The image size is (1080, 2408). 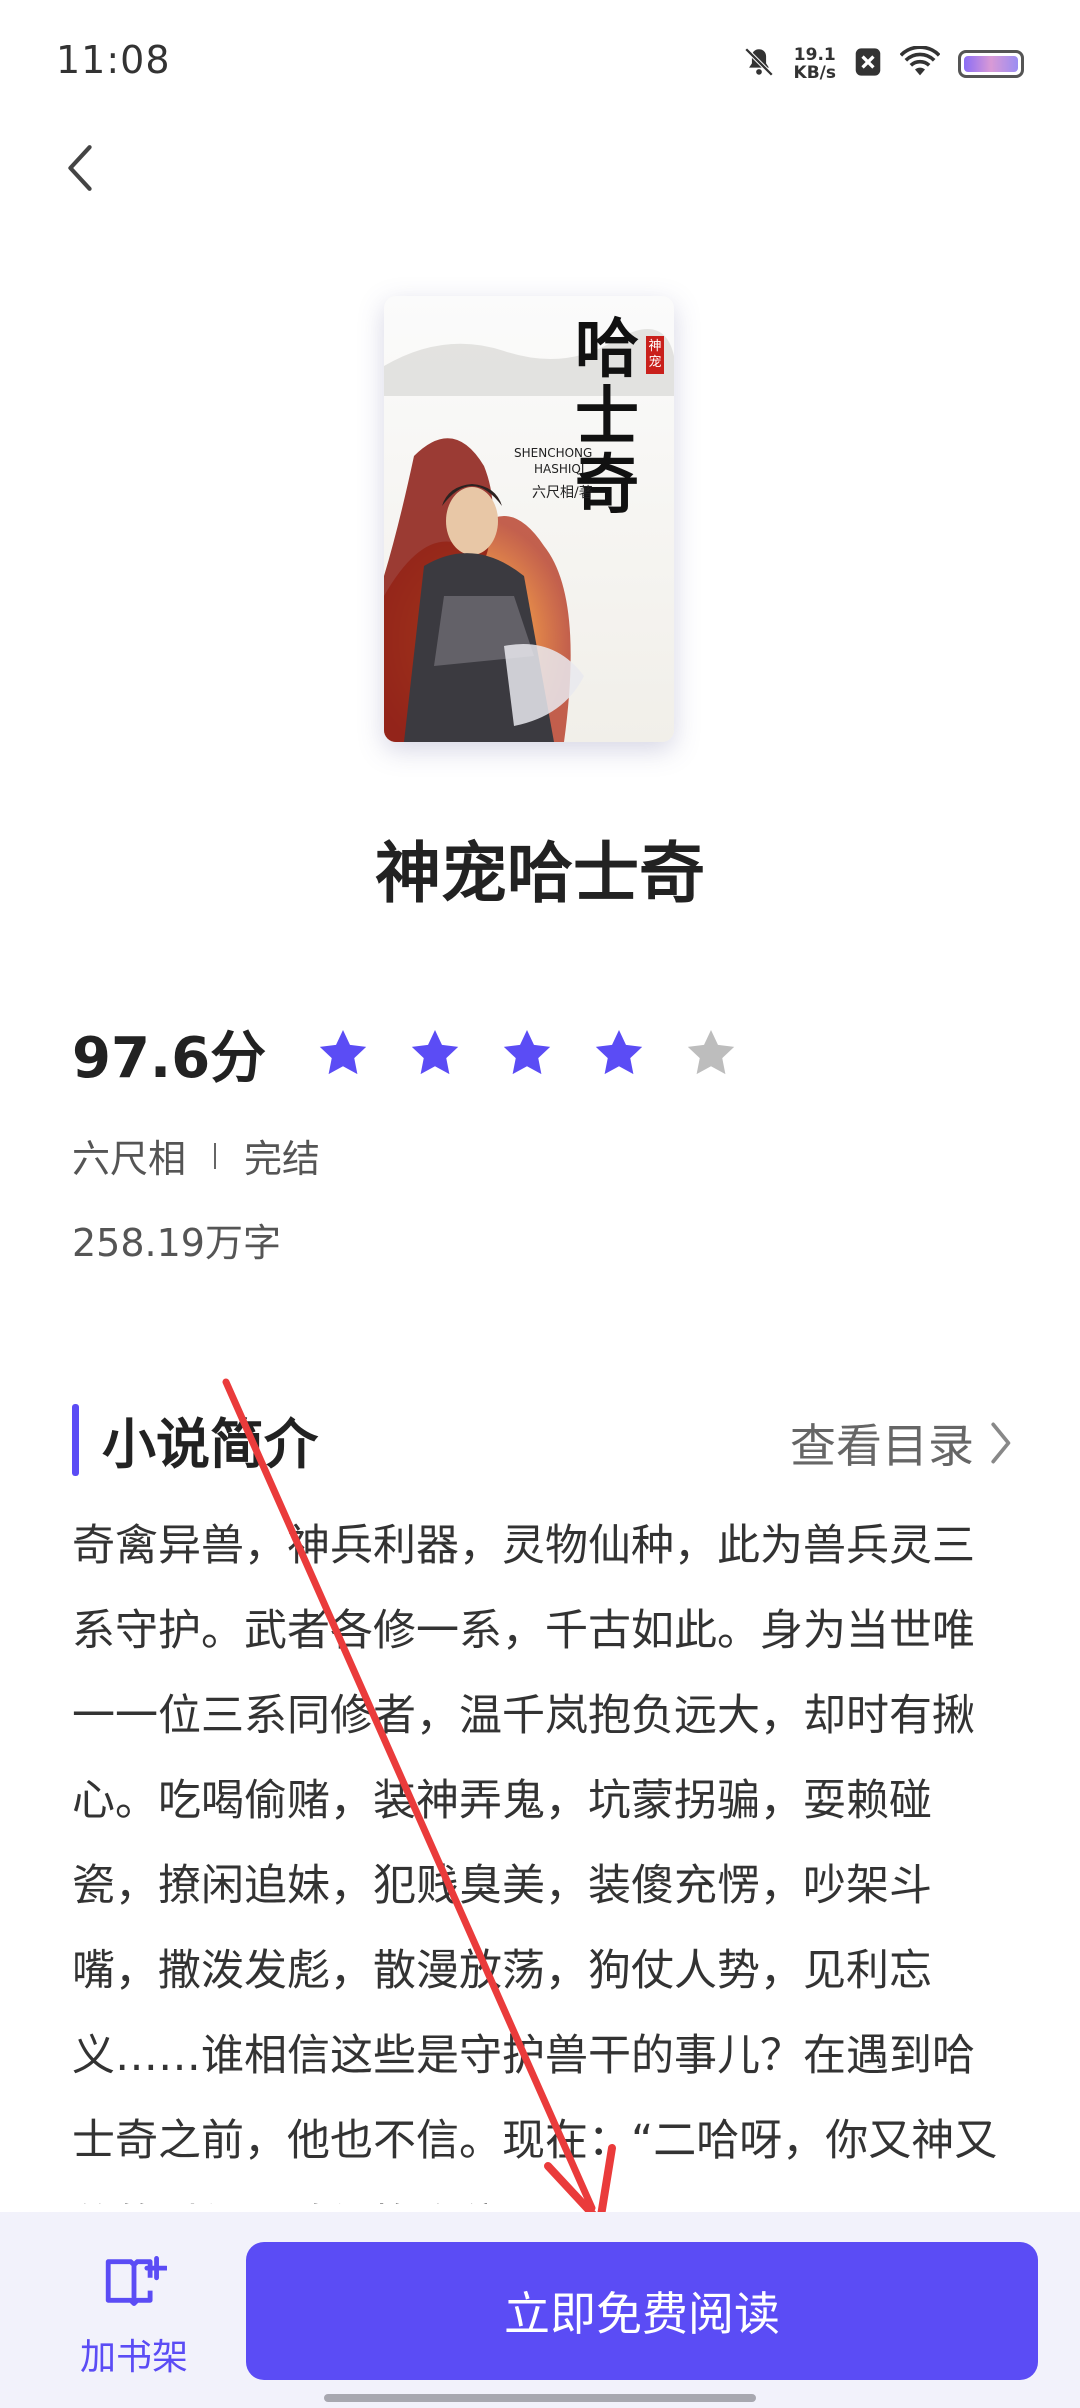 What do you see at coordinates (642, 2311) in the screenshot?
I see `read-free-button: 立即免费阅读` at bounding box center [642, 2311].